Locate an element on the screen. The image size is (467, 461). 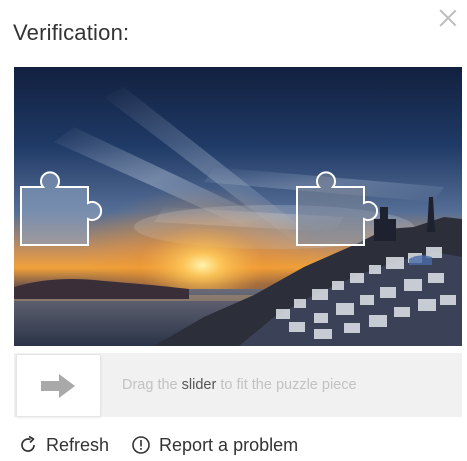
slider-hint-text: Drag the is located at coordinates (152, 385).